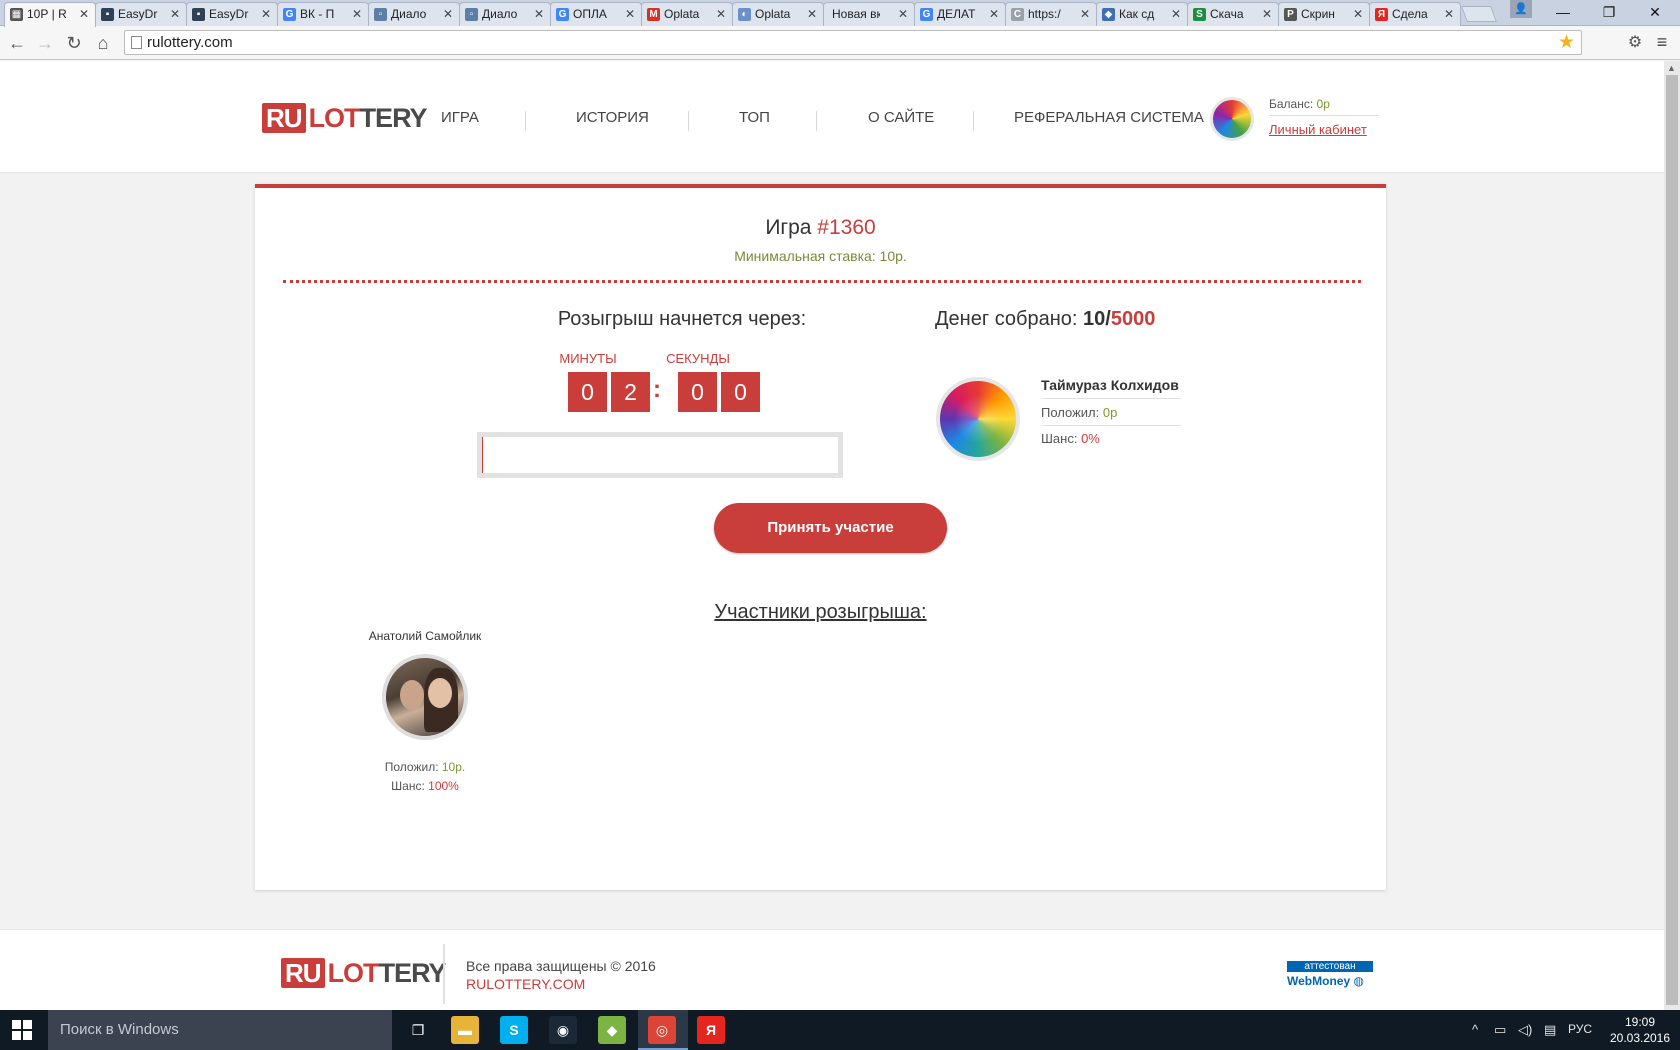  What do you see at coordinates (1672, 540) in the screenshot?
I see `scrollbar-thumb` at bounding box center [1672, 540].